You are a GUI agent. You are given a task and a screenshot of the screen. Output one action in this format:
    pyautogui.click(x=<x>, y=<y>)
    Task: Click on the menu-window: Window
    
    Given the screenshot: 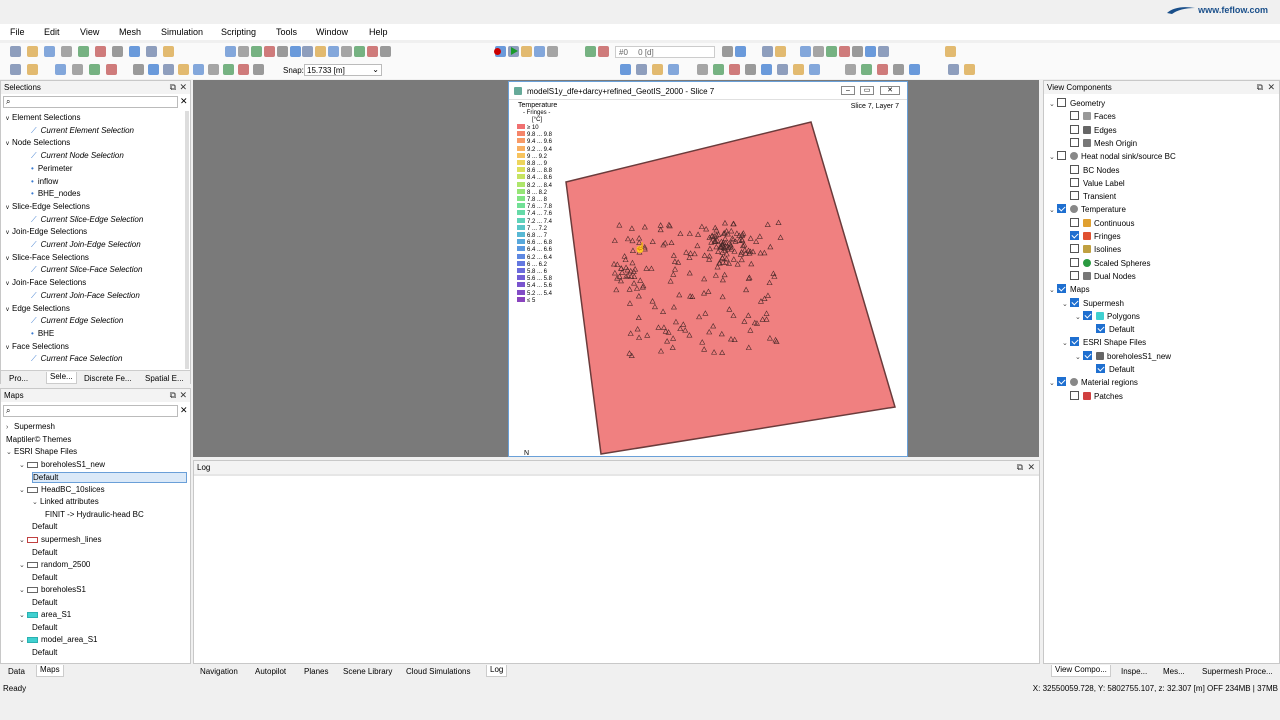 What is the action you would take?
    pyautogui.click(x=332, y=32)
    